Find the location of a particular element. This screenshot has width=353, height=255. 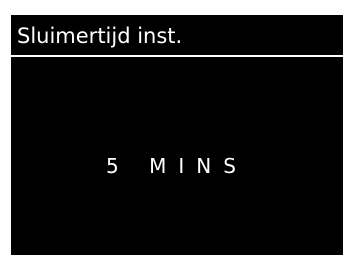

header-divider is located at coordinates (177, 56).